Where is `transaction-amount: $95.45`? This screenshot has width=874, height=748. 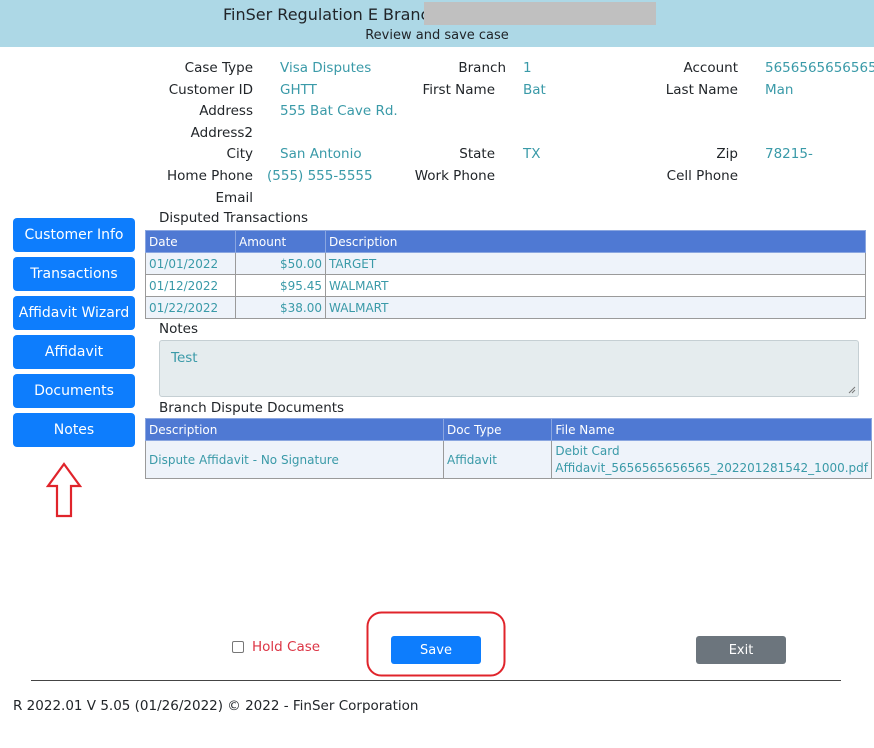
transaction-amount: $95.45 is located at coordinates (280, 285).